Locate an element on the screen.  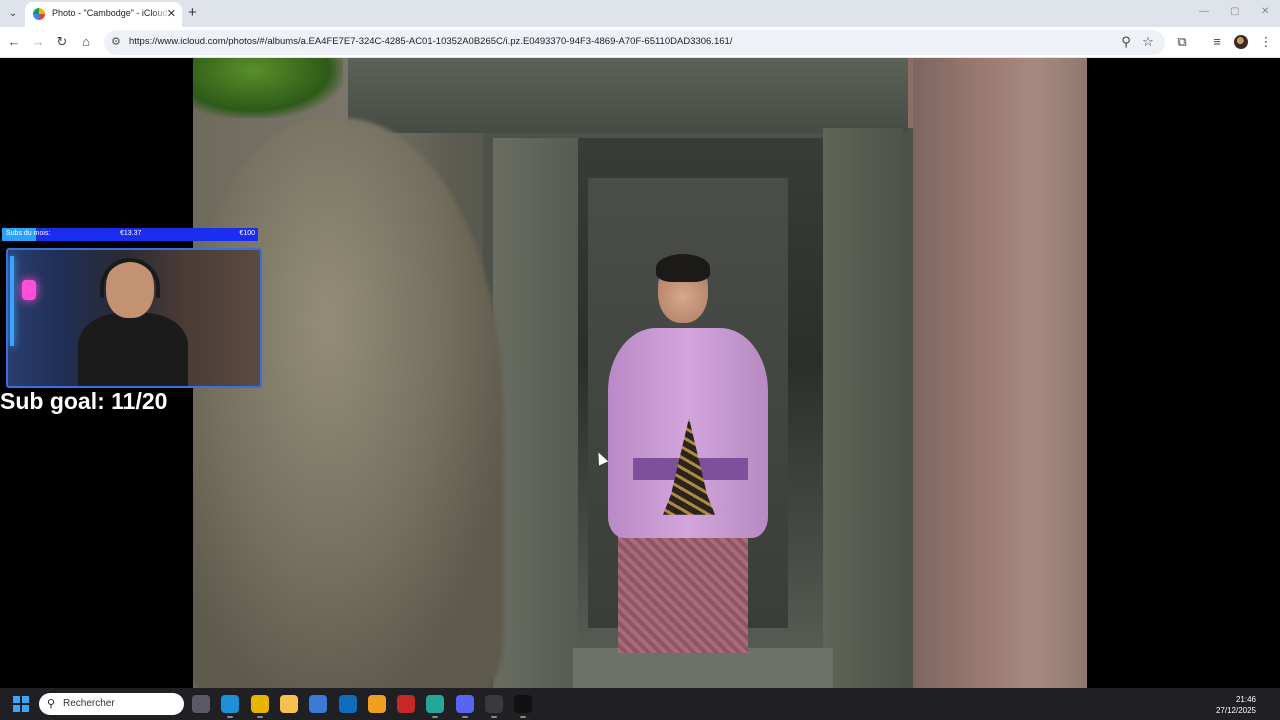
zoom-icon: ⚲ is located at coordinates (1126, 42).